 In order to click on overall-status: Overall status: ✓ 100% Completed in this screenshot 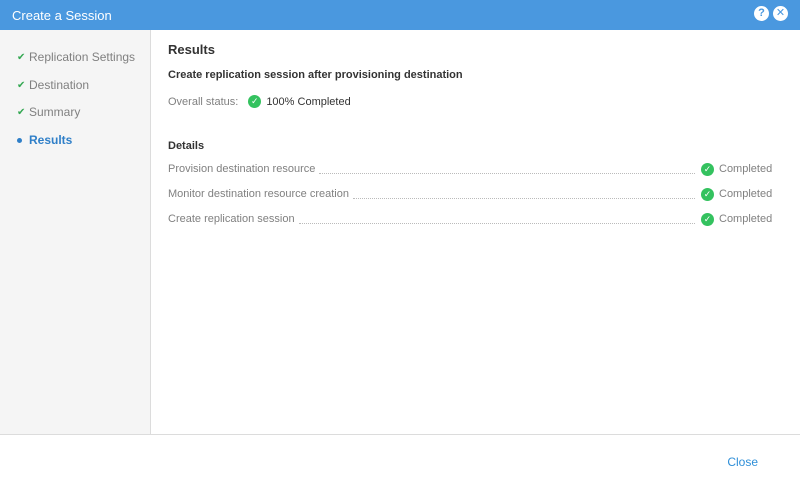, I will do `click(259, 101)`.